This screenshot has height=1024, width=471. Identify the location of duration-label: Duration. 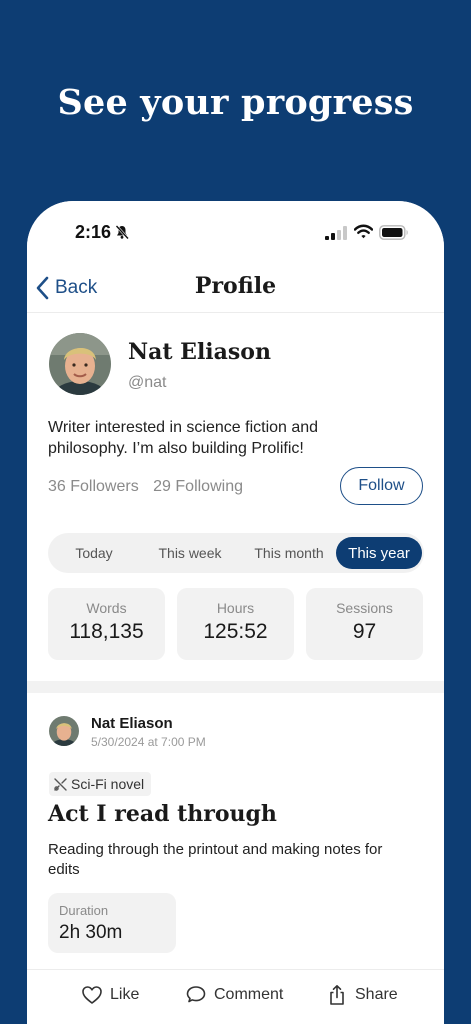
(84, 910).